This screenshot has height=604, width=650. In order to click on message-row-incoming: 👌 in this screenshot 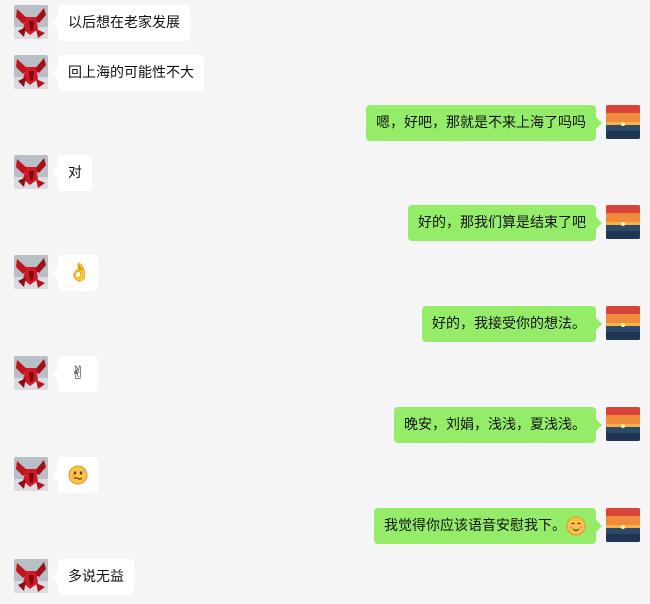, I will do `click(325, 273)`.